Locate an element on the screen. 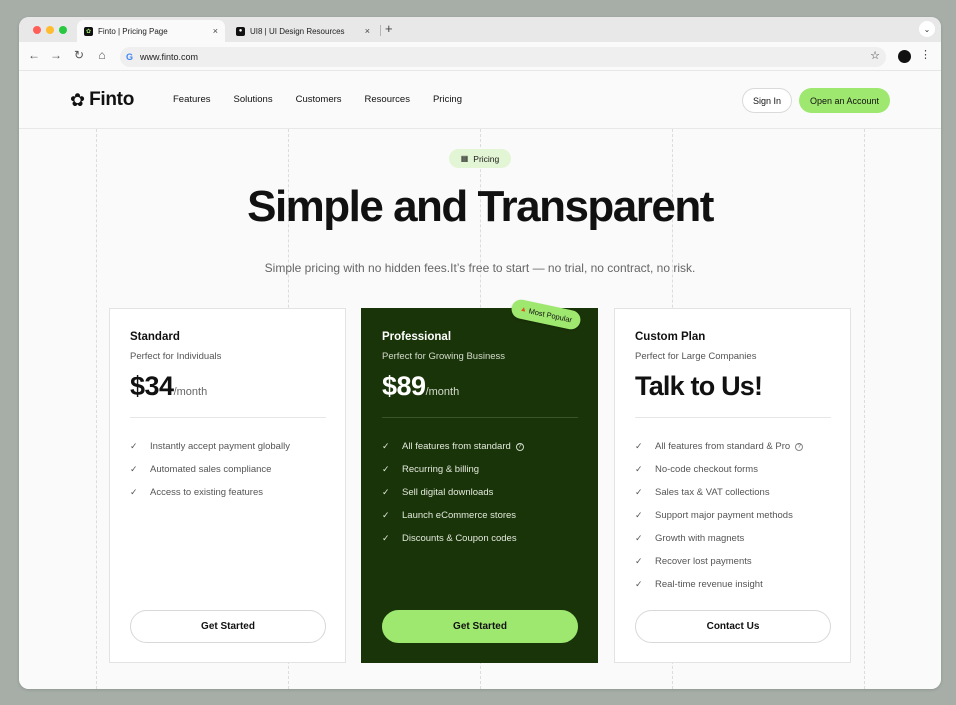 The width and height of the screenshot is (956, 705). section-pill: ▦ Pricing is located at coordinates (480, 158).